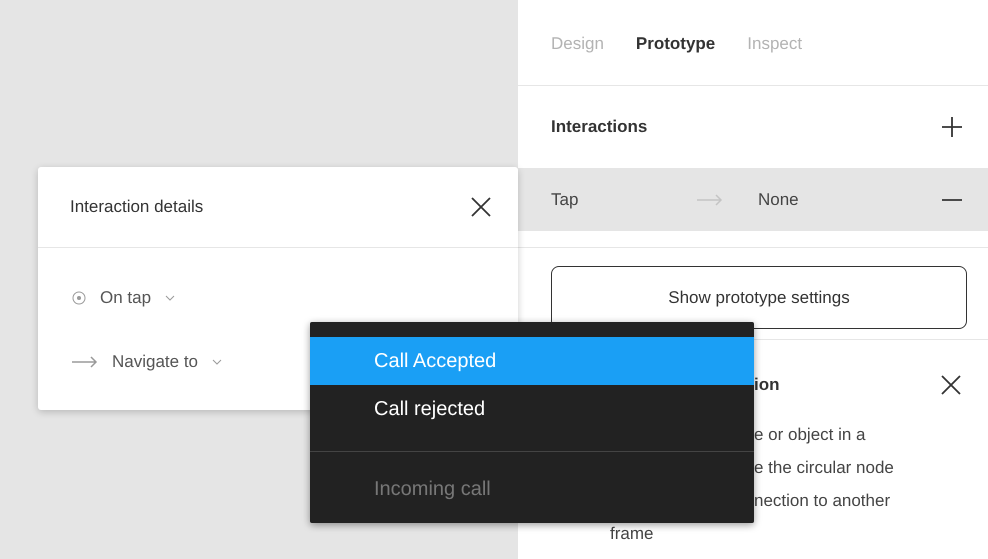  I want to click on menu-item: Call rejected, so click(532, 409).